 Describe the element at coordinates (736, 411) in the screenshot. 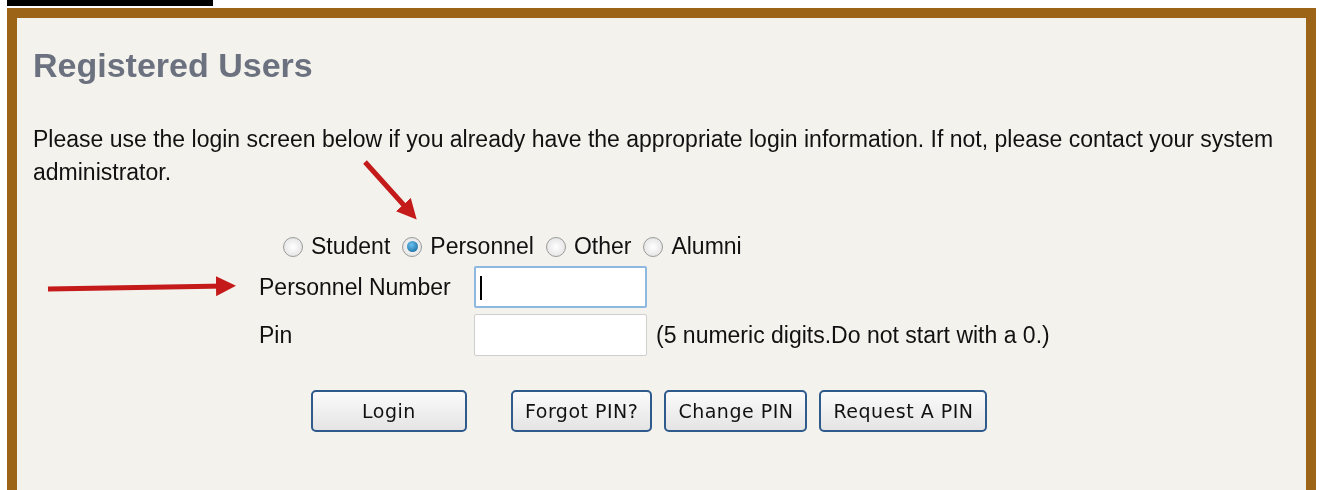

I see `button: Change PIN` at that location.